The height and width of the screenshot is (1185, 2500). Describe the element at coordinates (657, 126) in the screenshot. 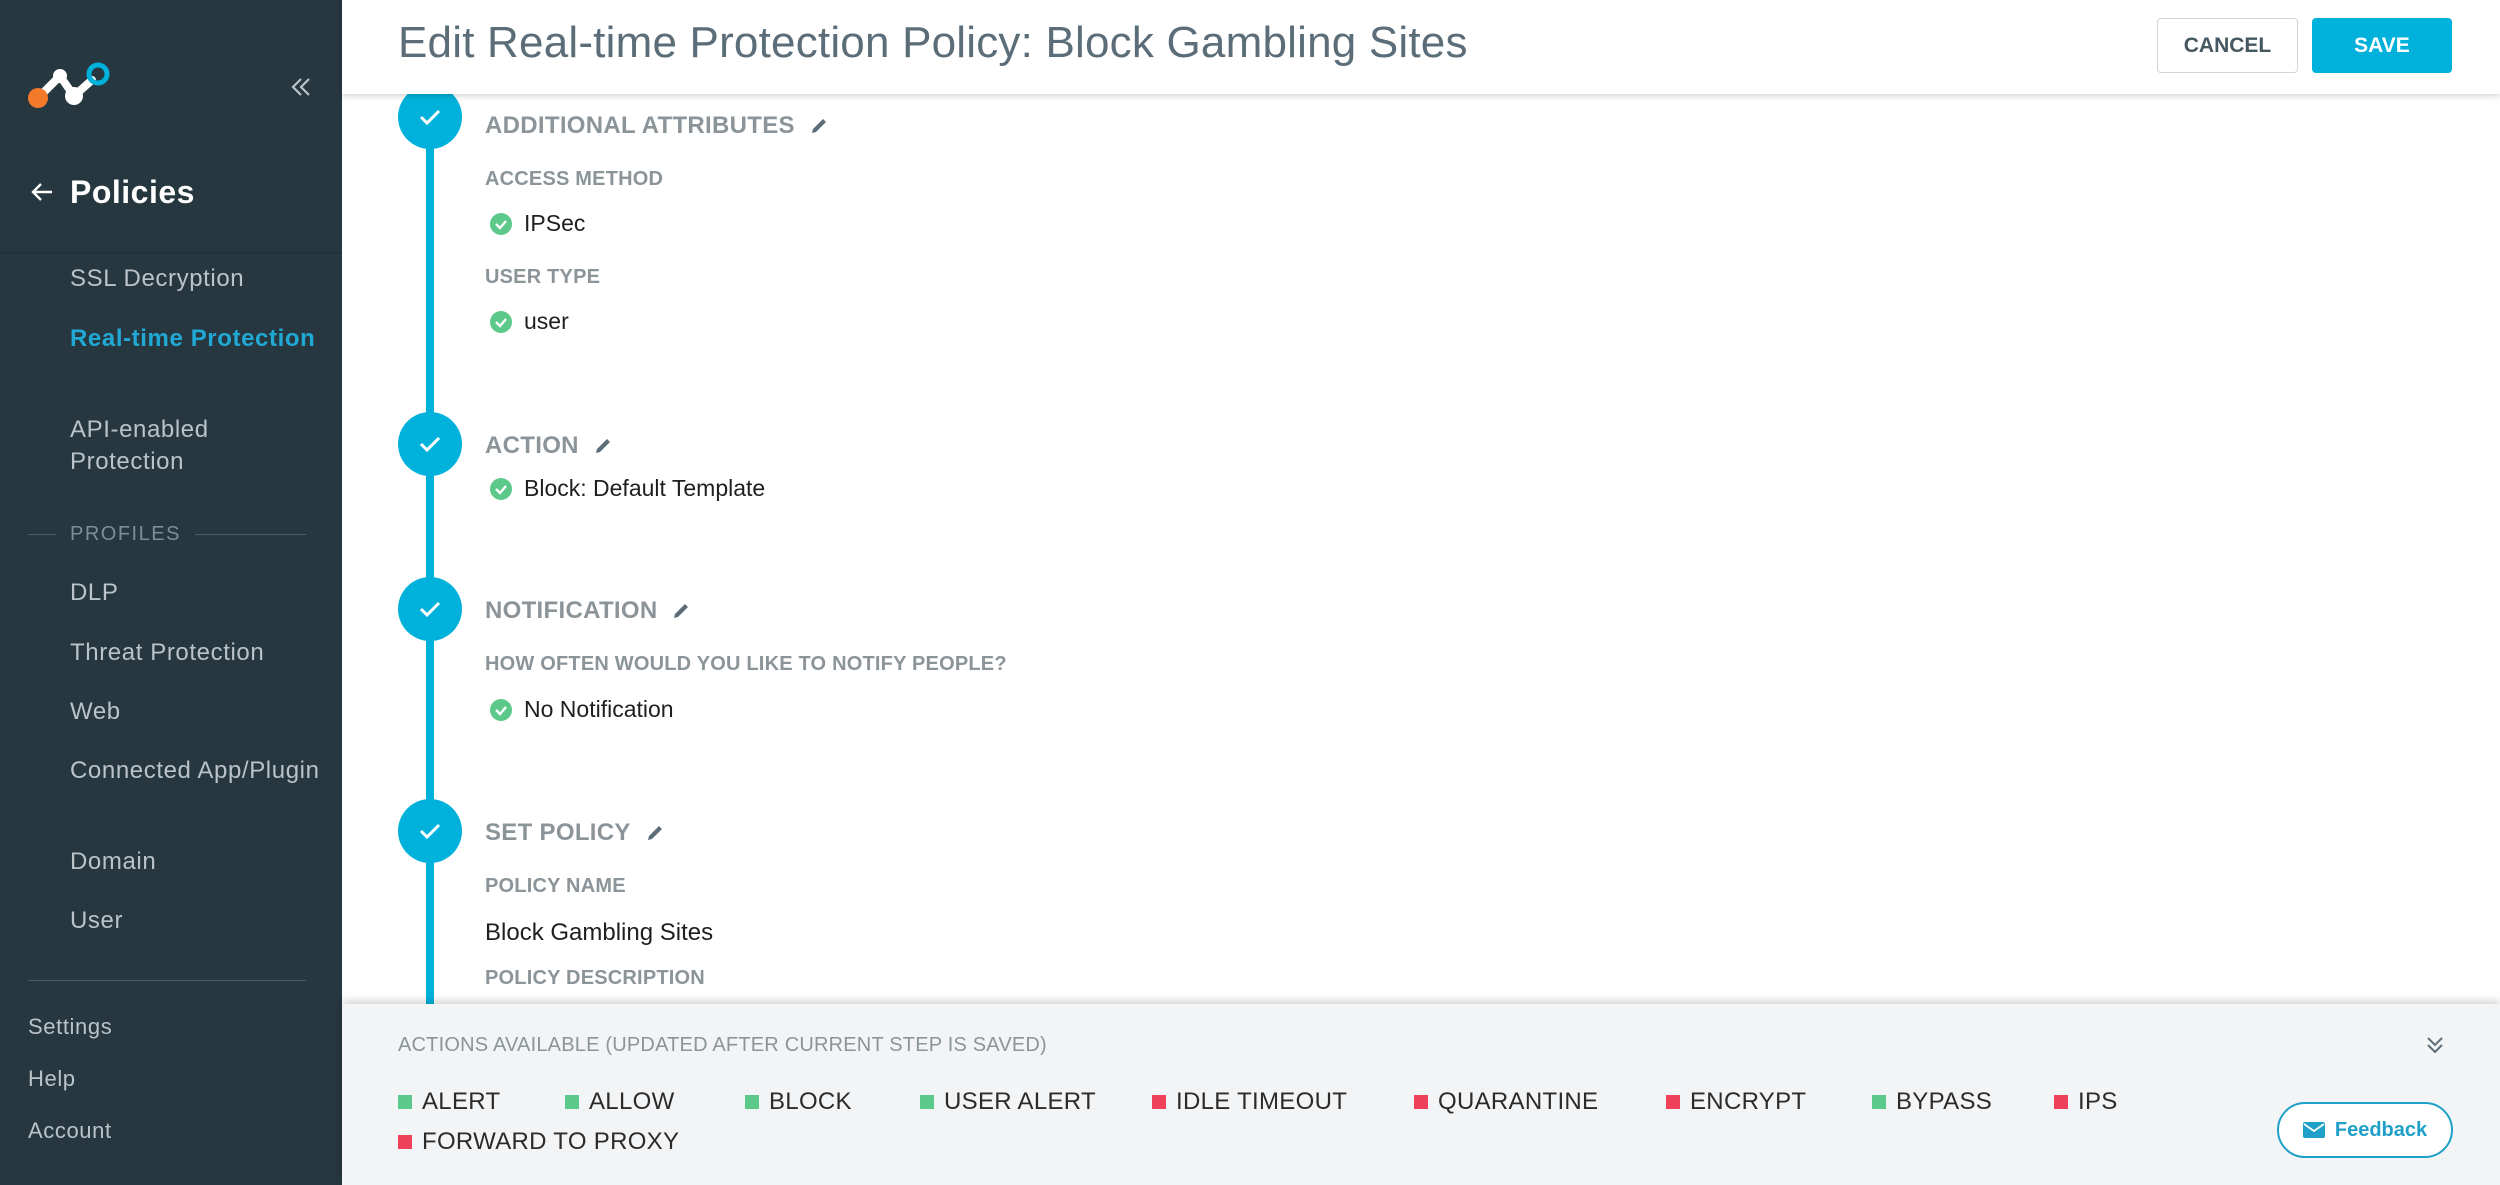

I see `step-title-additional-attributes: ADDITIONAL ATTRIBUTES` at that location.